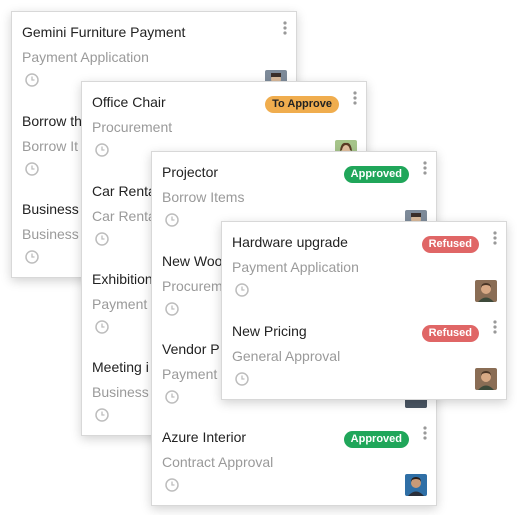 The image size is (517, 515). Describe the element at coordinates (124, 216) in the screenshot. I see `card-subtitle: Car Renta` at that location.